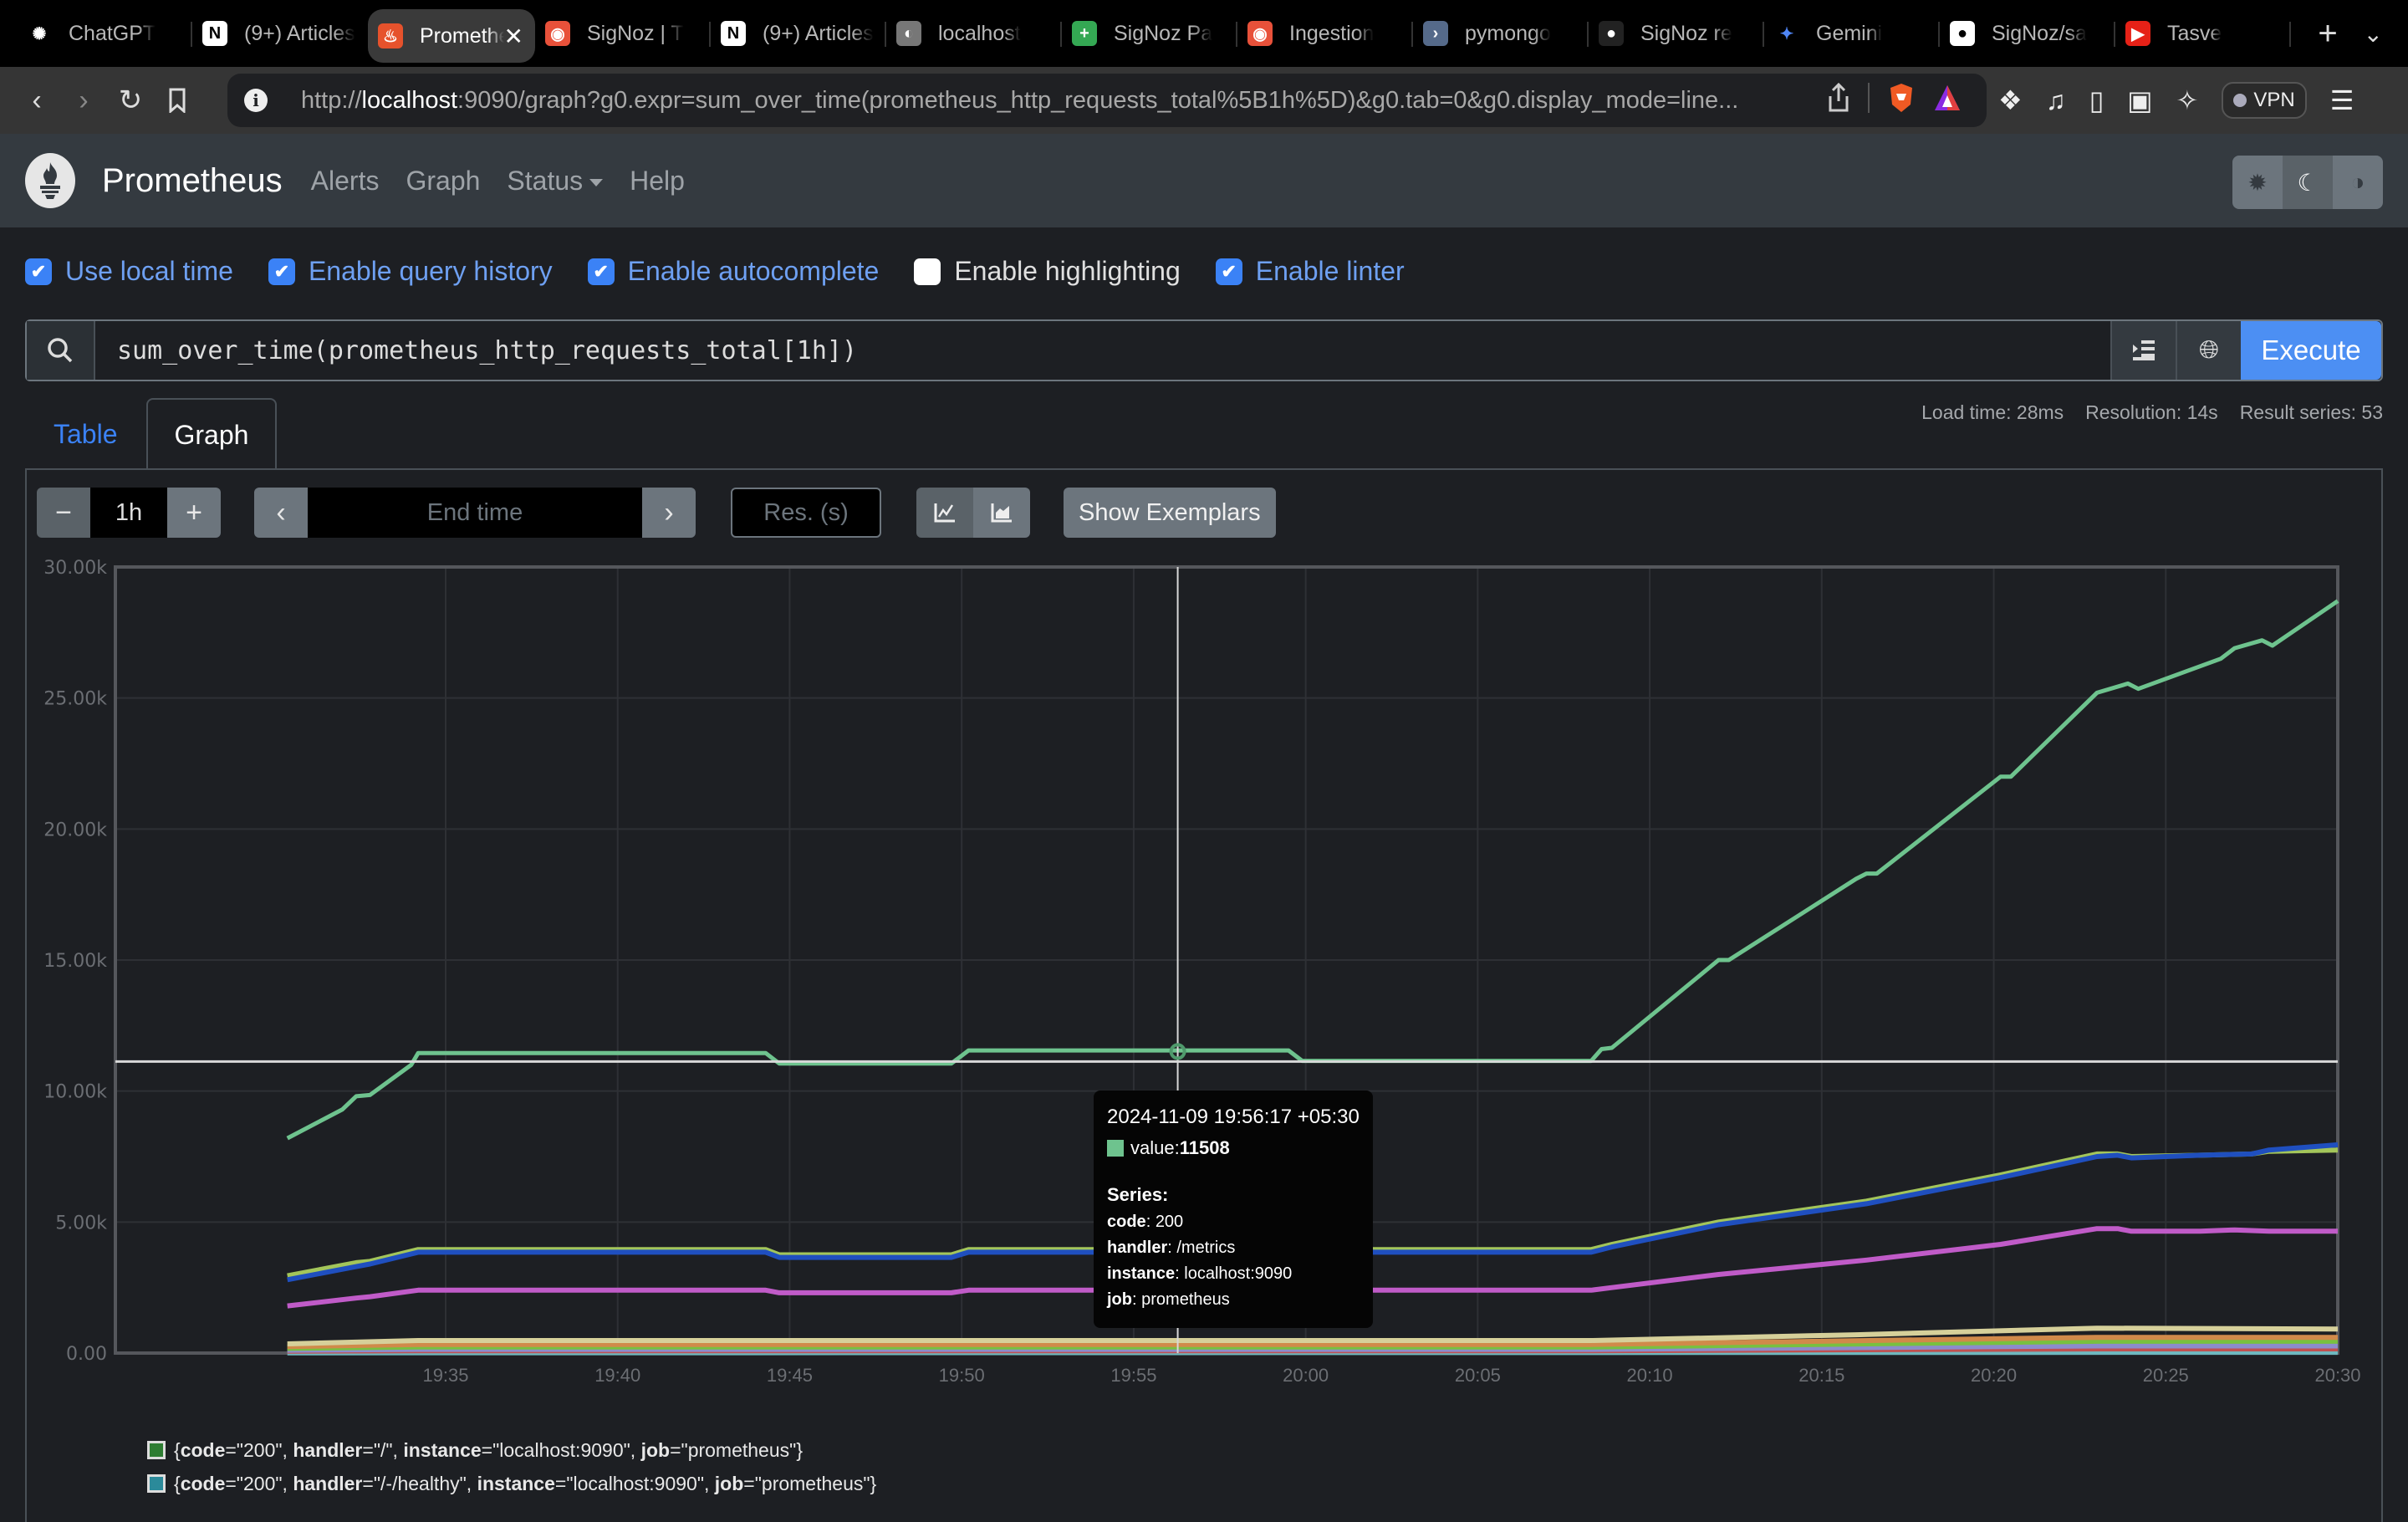 This screenshot has height=1522, width=2408. I want to click on x-tick-label: 20:30, so click(2337, 1375).